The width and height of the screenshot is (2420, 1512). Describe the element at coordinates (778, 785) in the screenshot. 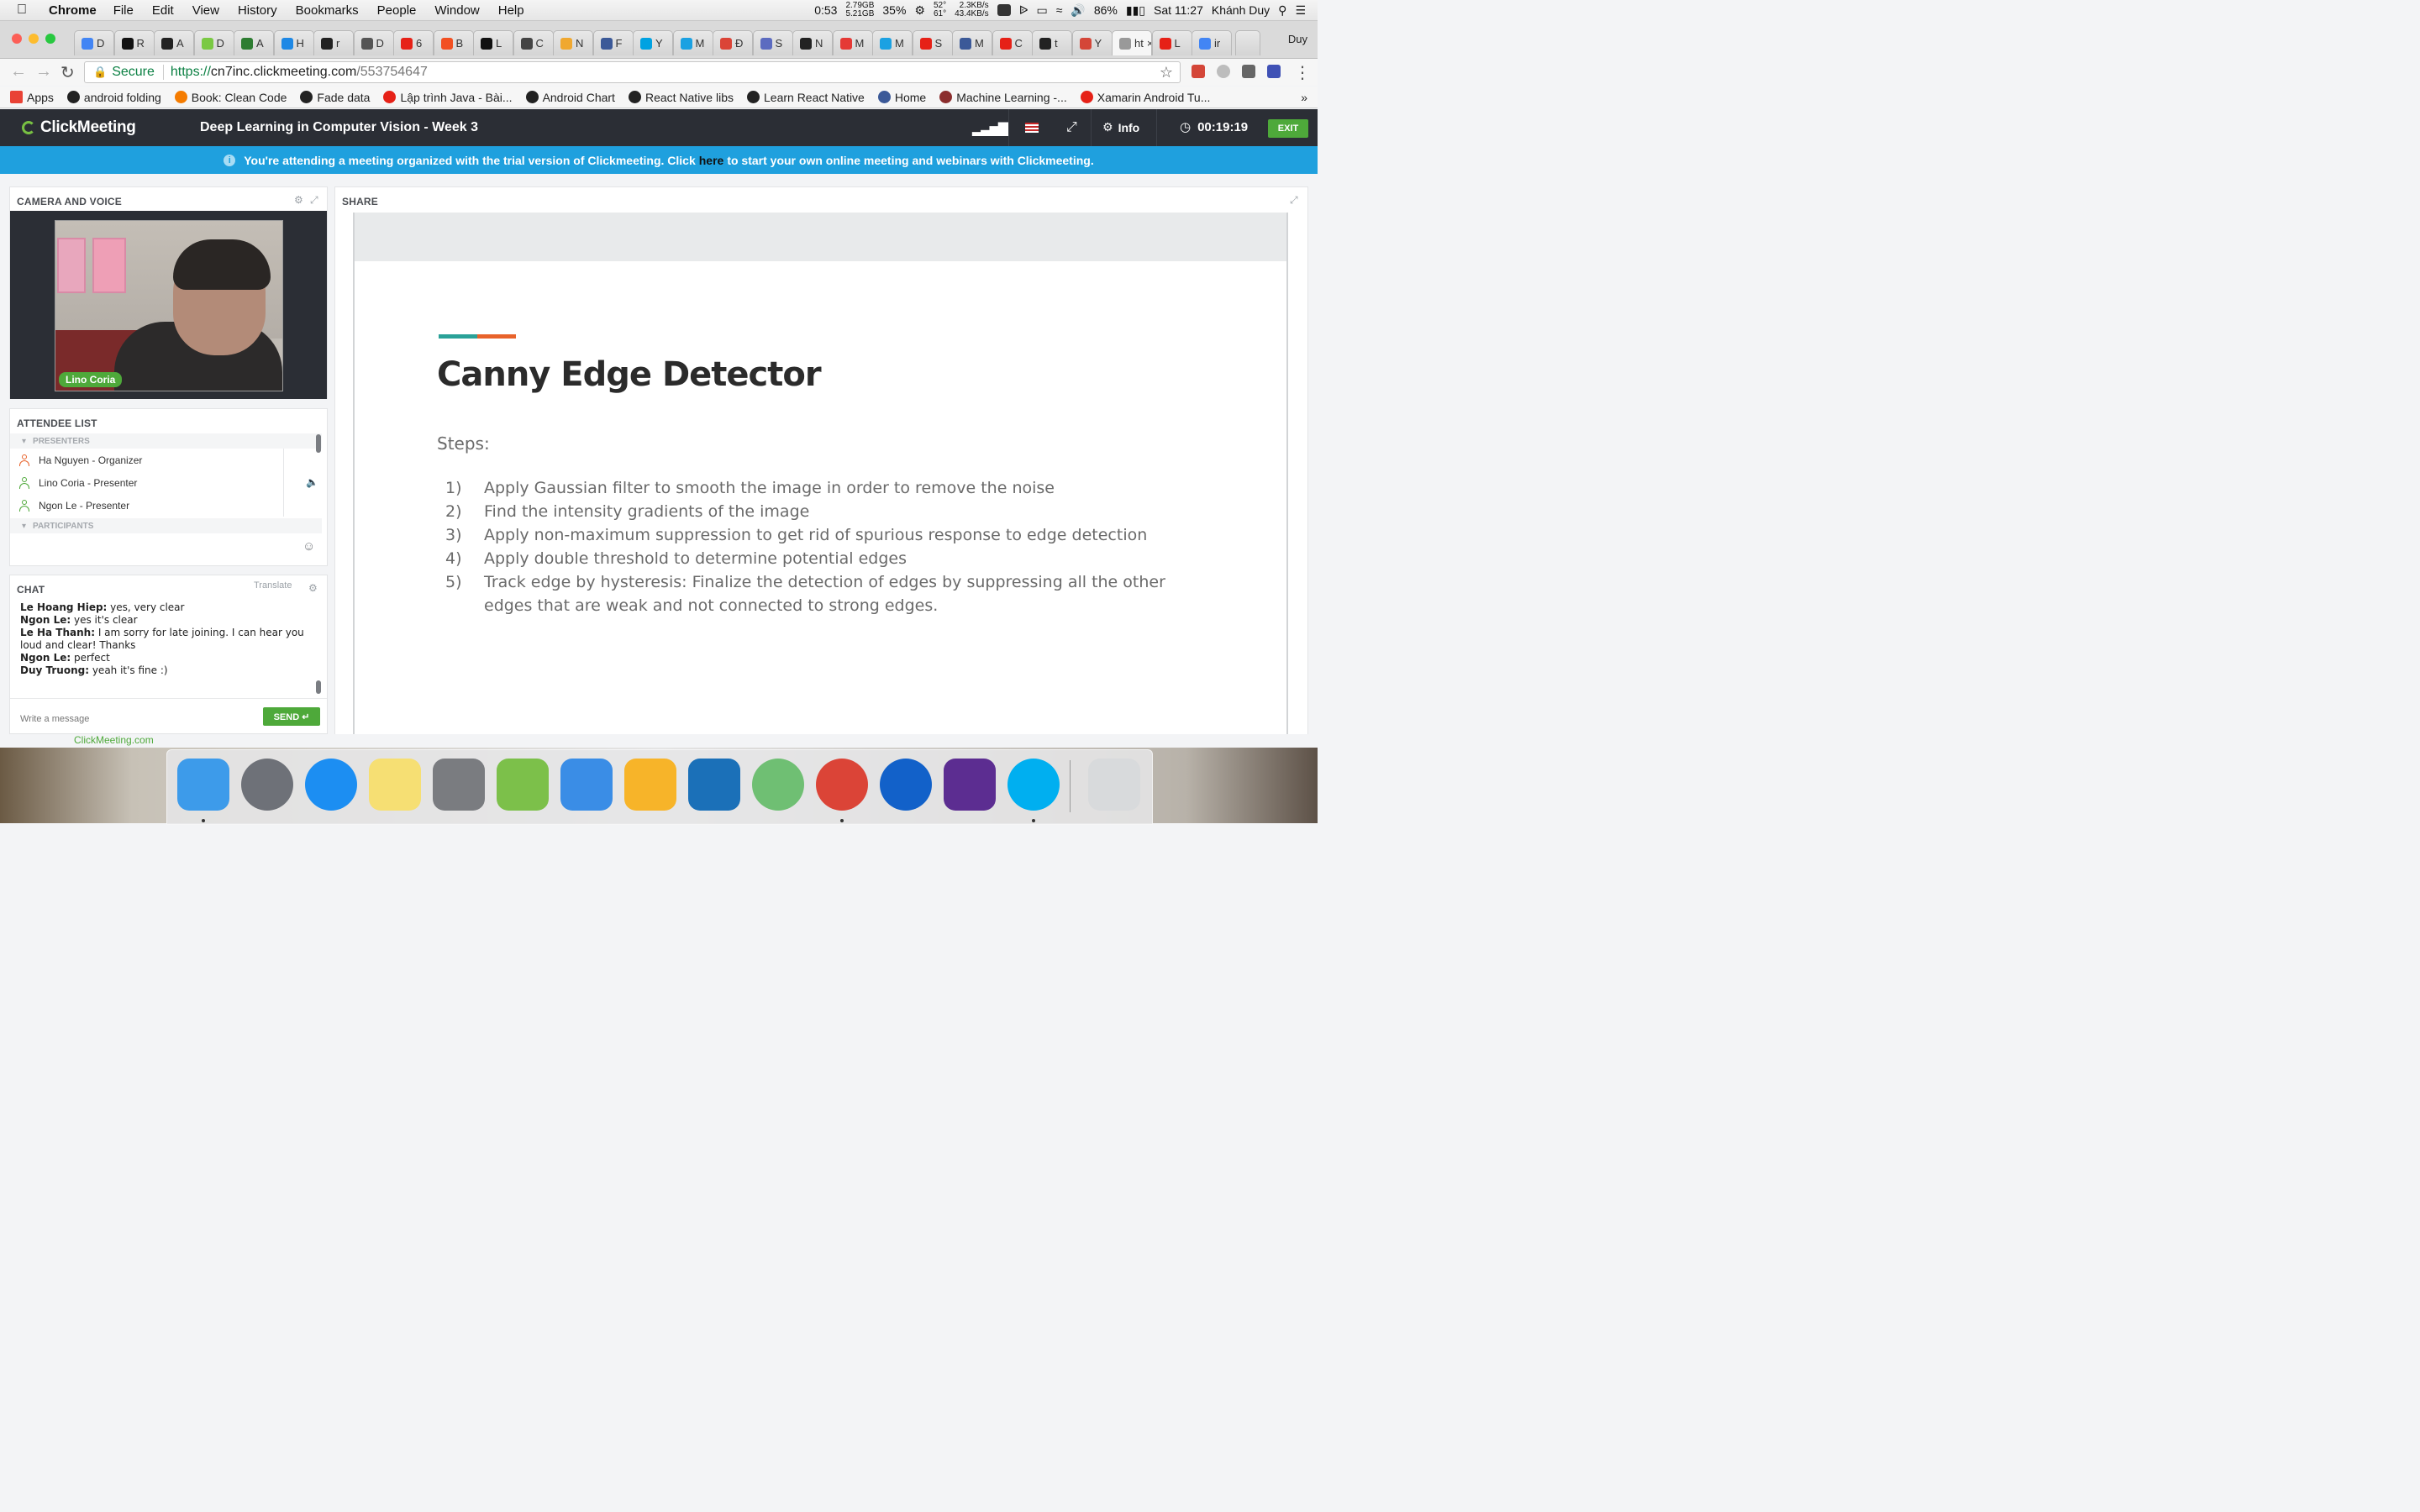

I see `atom-icon` at that location.